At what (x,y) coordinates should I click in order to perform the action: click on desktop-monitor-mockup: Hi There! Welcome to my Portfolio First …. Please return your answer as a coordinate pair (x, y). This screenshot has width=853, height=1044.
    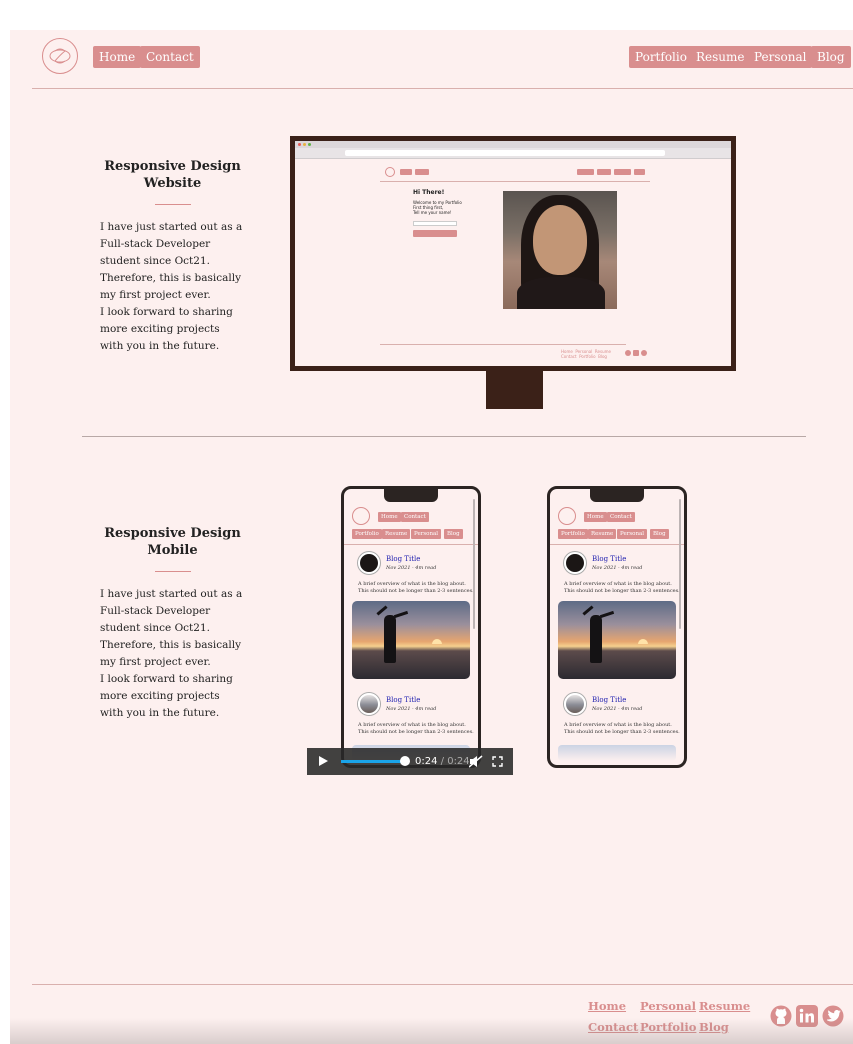
    Looking at the image, I should click on (513, 253).